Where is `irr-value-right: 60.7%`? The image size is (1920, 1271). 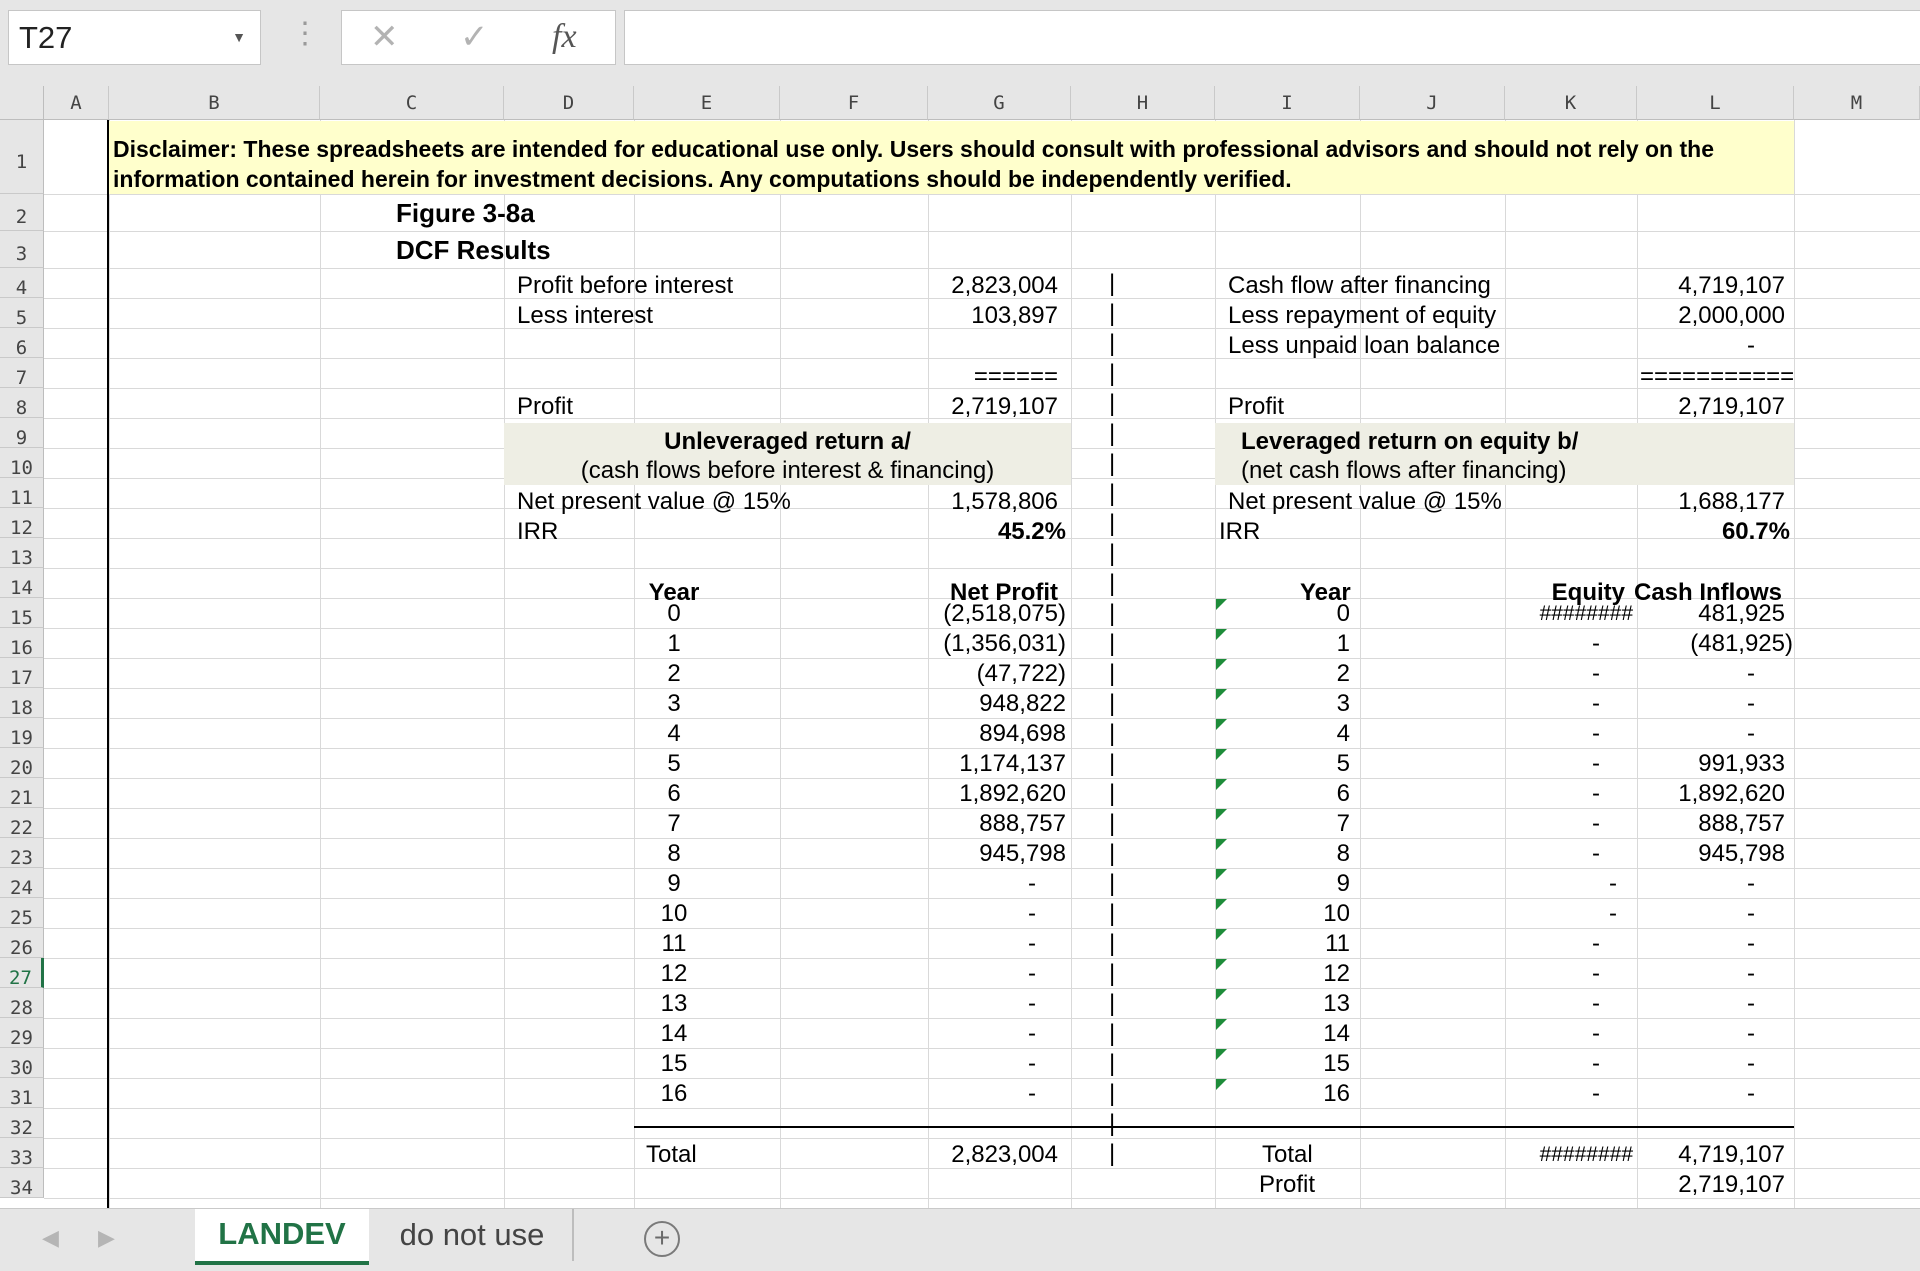 irr-value-right: 60.7% is located at coordinates (1755, 531).